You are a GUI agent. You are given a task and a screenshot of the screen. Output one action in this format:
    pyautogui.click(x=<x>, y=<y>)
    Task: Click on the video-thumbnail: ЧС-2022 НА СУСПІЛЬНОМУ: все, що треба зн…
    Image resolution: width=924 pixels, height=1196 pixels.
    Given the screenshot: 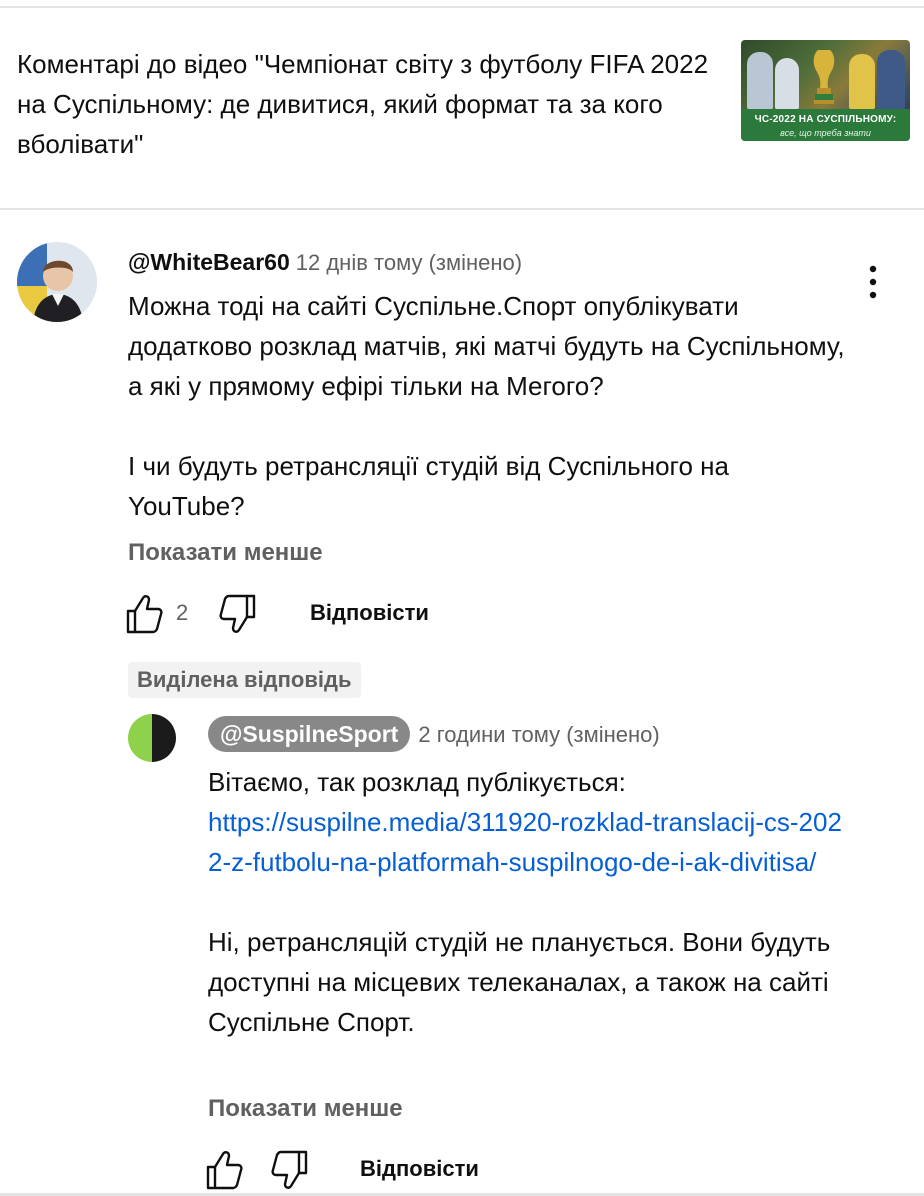 What is the action you would take?
    pyautogui.click(x=825, y=90)
    